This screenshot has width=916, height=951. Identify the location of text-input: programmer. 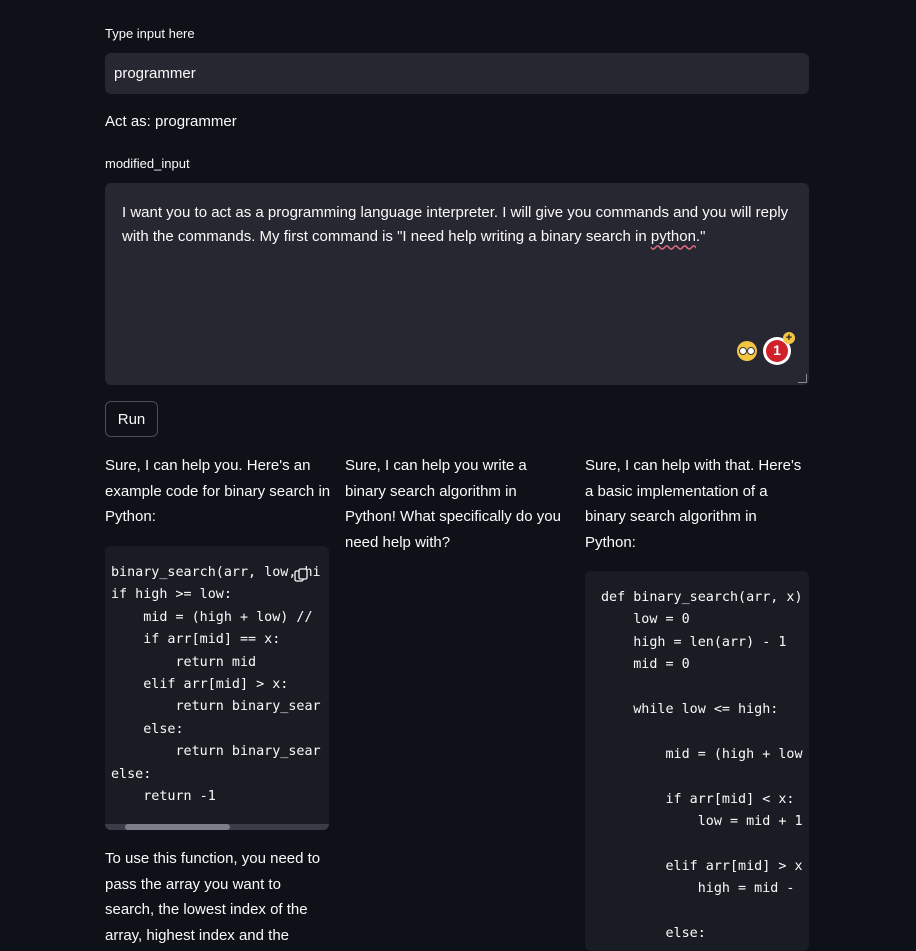
(457, 73).